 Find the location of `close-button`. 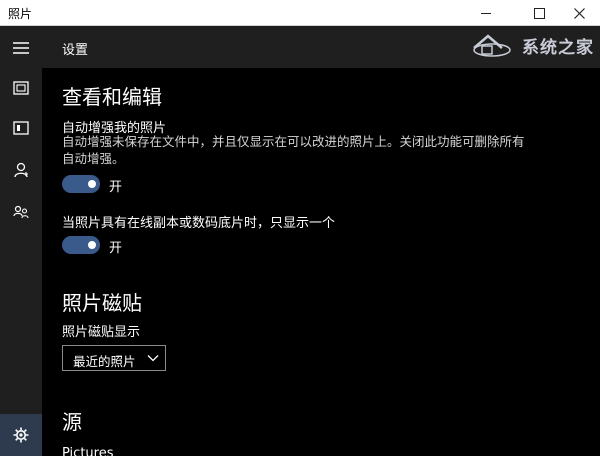

close-button is located at coordinates (578, 13).